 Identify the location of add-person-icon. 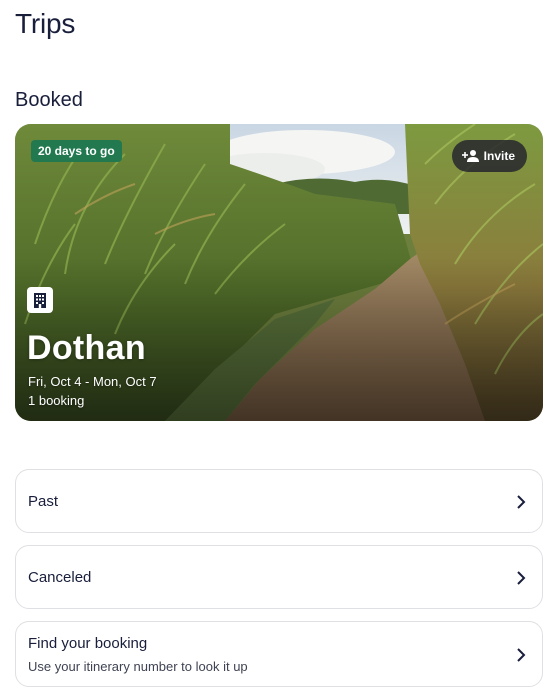
(470, 156).